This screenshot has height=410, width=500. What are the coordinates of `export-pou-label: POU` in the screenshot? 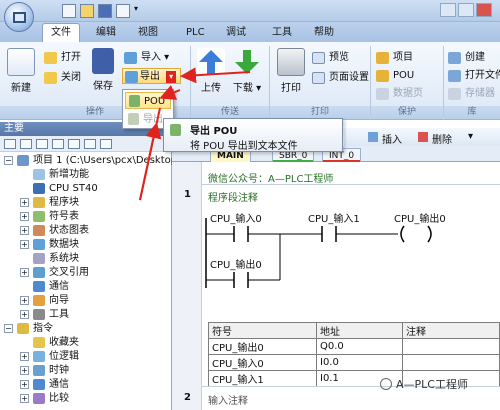 It's located at (155, 101).